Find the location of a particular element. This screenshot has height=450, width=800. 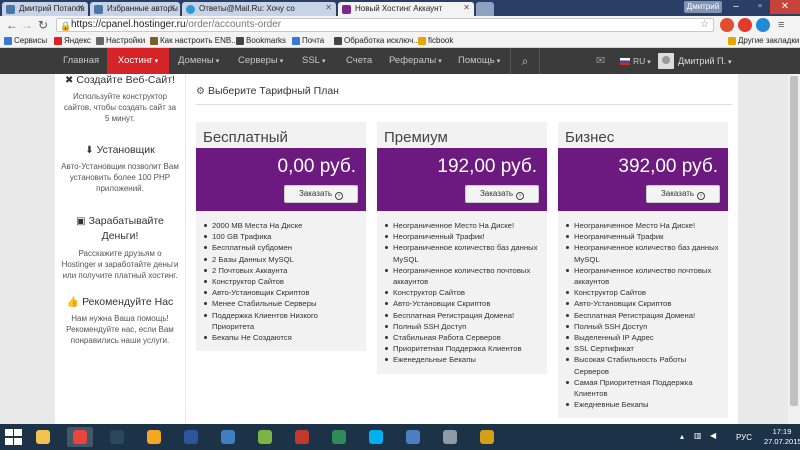

bookmark-item: Яндекс is located at coordinates (72, 40).